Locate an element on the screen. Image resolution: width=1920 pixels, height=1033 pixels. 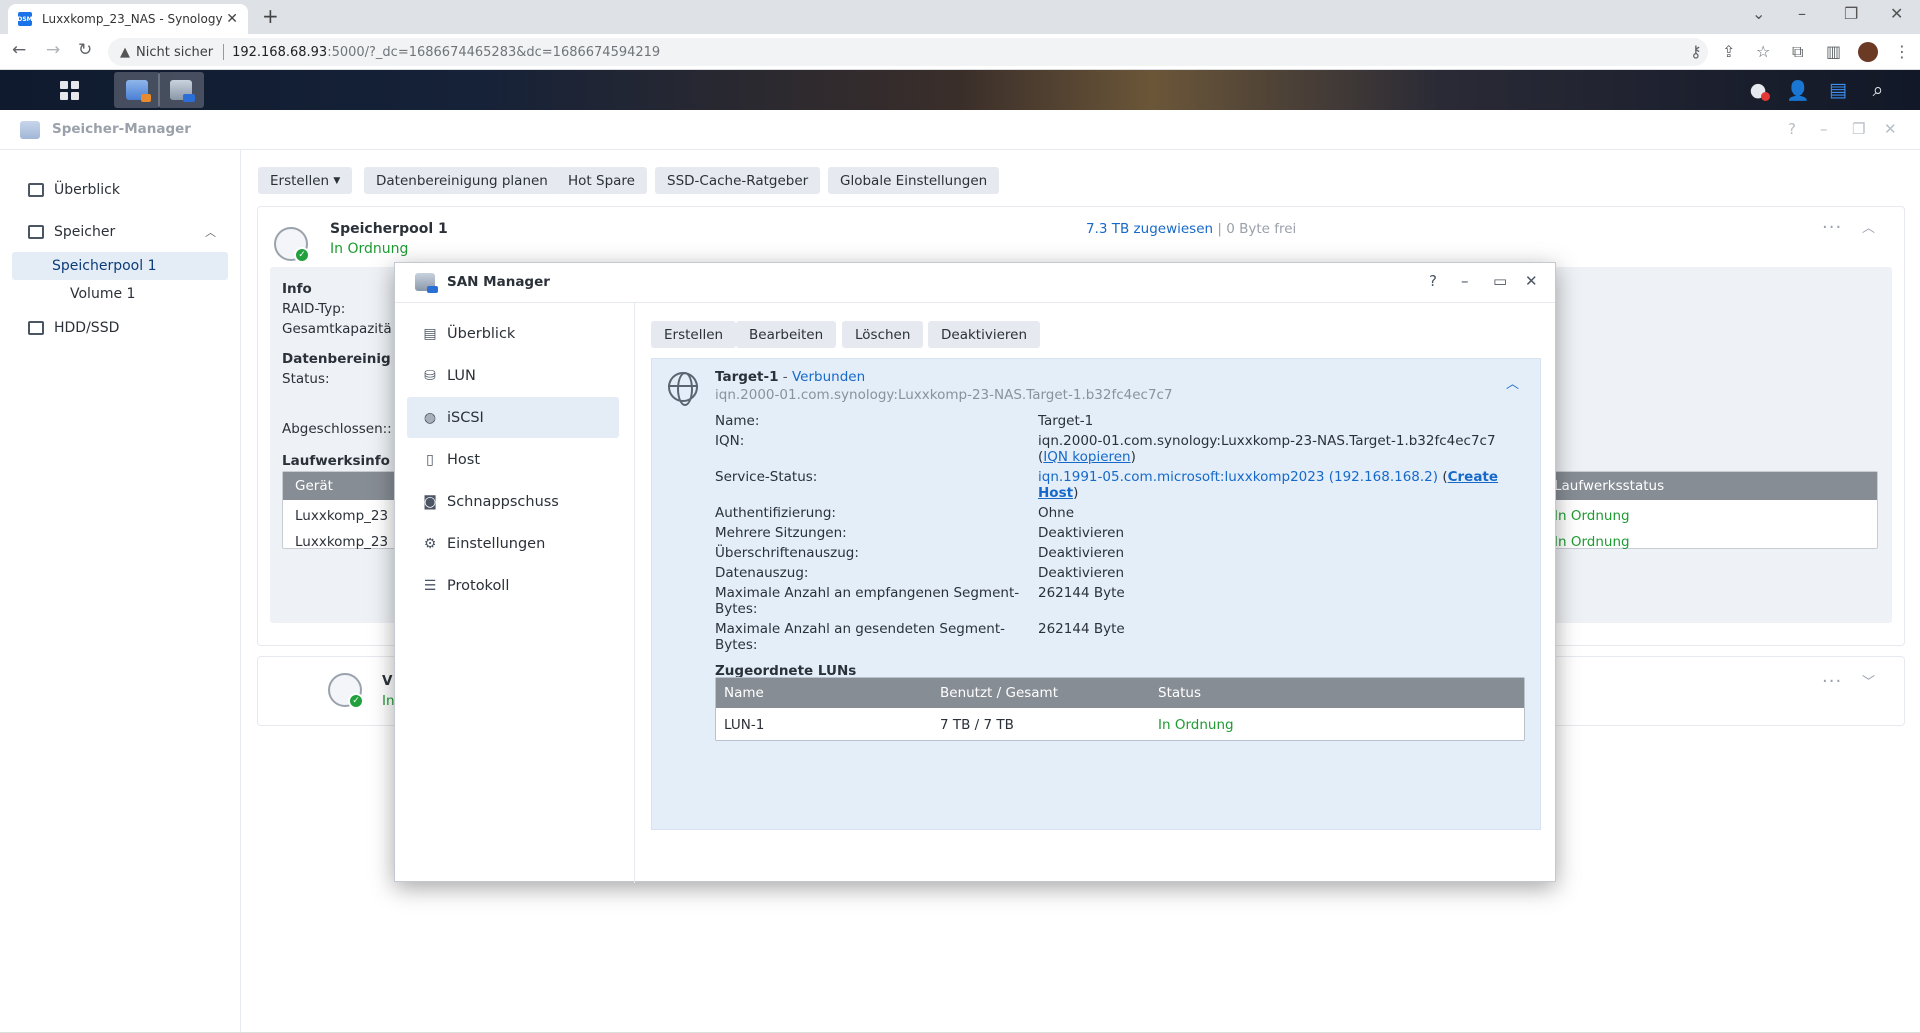
volume-status: In is located at coordinates (388, 701).